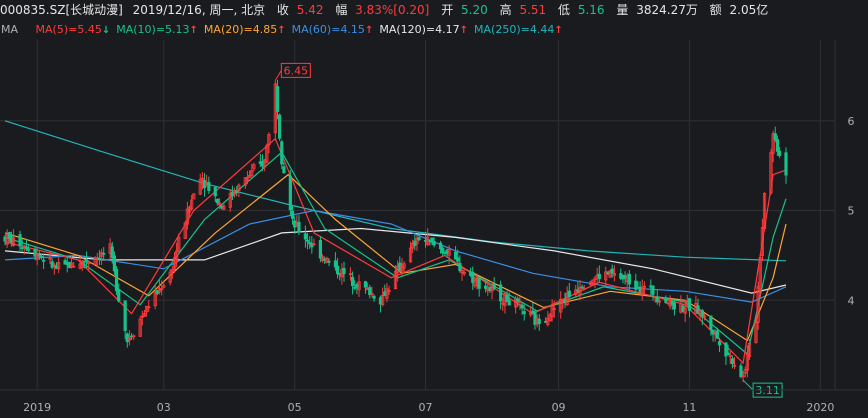 Image resolution: width=868 pixels, height=418 pixels. What do you see at coordinates (559, 407) in the screenshot?
I see `x-tick-label: 09` at bounding box center [559, 407].